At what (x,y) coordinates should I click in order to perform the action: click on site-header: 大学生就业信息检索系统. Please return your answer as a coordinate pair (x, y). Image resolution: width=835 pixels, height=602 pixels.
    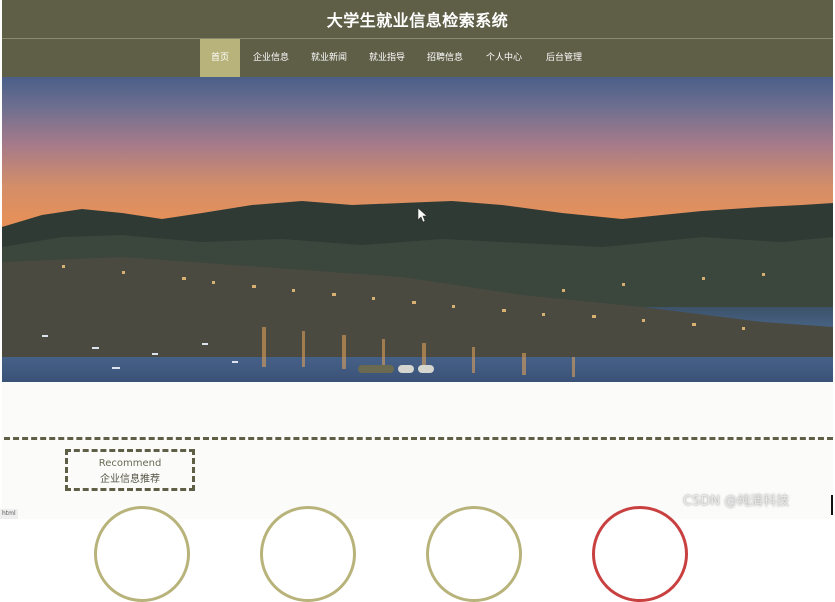
    Looking at the image, I should click on (417, 19).